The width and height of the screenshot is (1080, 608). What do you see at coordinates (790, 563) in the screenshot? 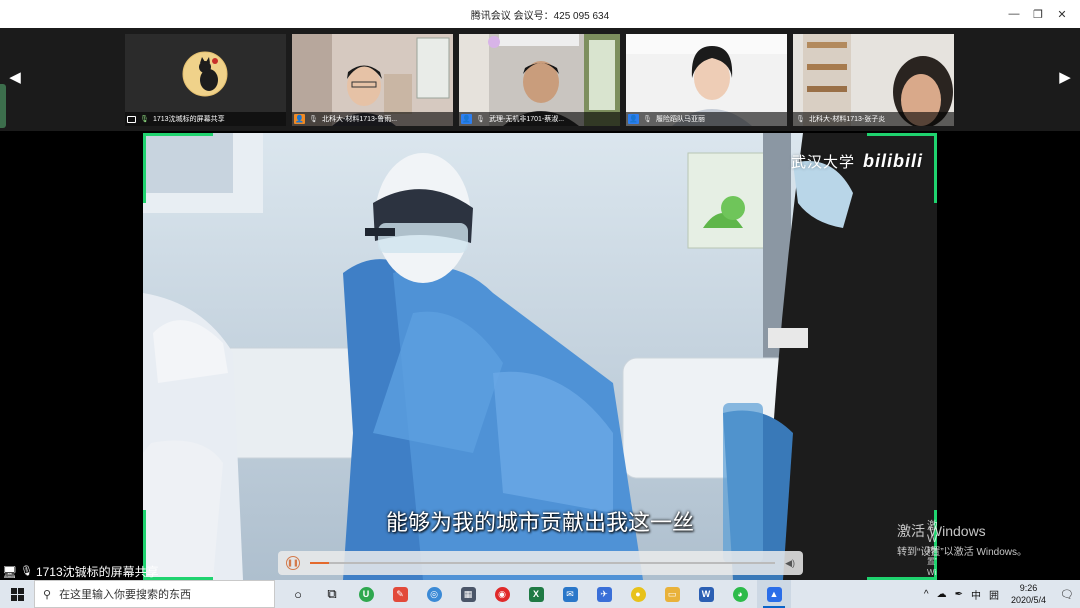
I see `volume-icon: ◀)` at bounding box center [790, 563].